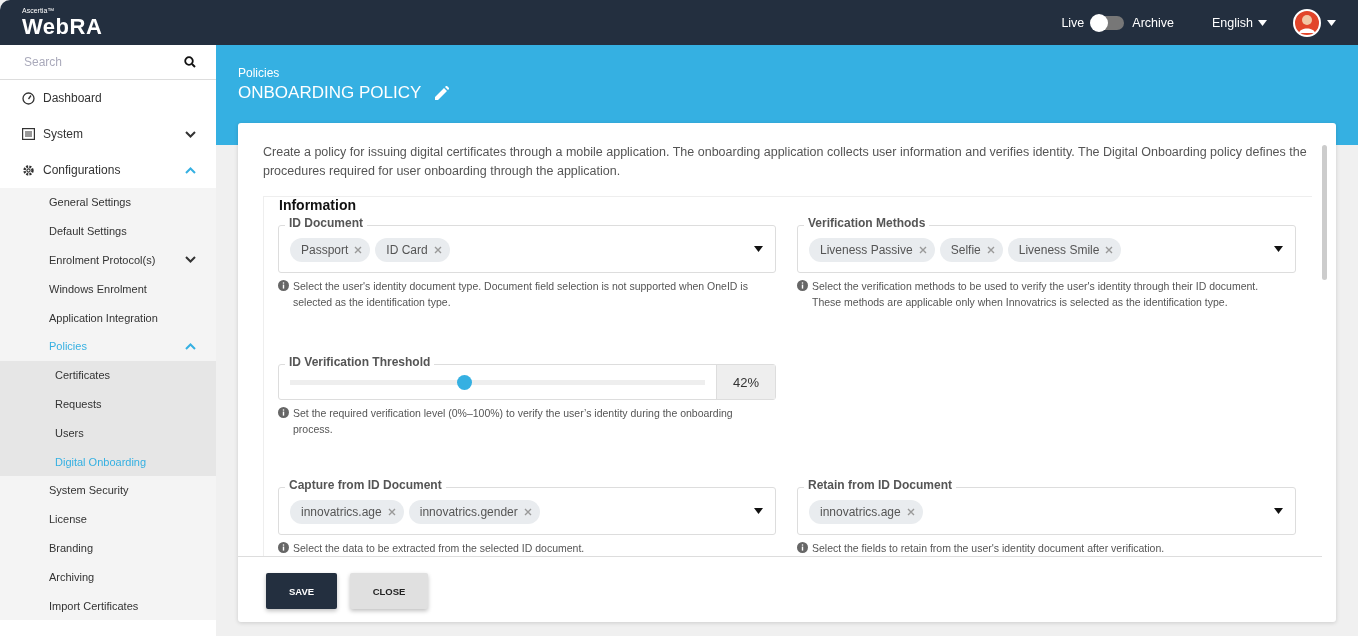 The width and height of the screenshot is (1358, 636). Describe the element at coordinates (28, 134) in the screenshot. I see `list-icon` at that location.